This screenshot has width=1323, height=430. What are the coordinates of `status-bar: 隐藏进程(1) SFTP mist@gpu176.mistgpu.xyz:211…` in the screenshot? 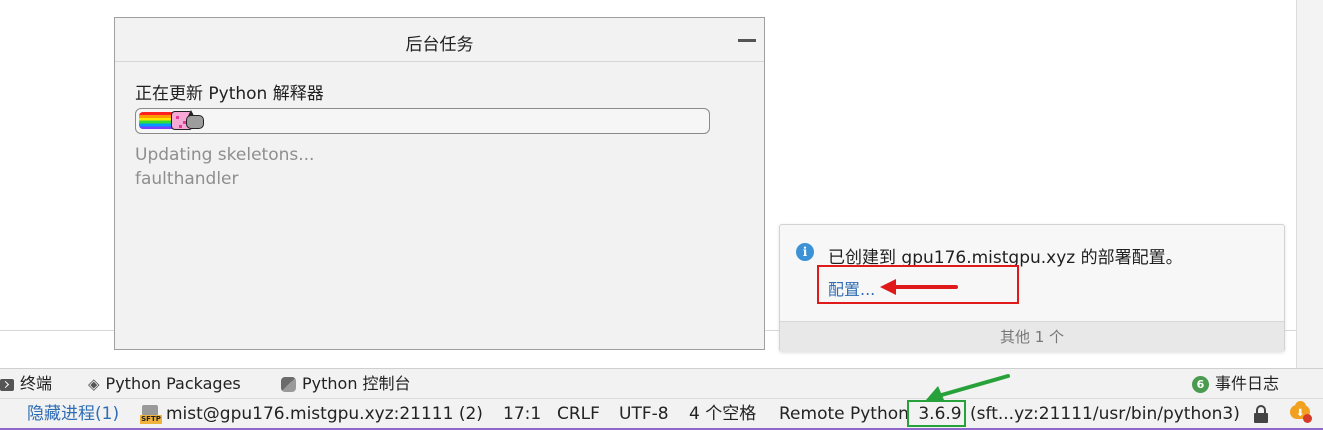 It's located at (661, 414).